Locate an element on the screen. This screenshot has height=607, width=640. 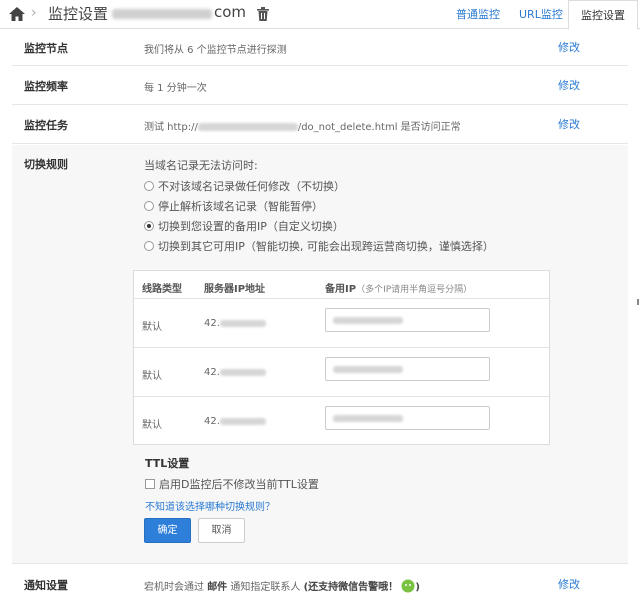
notify-text-b: 通知指定联系人 is located at coordinates (264, 587).